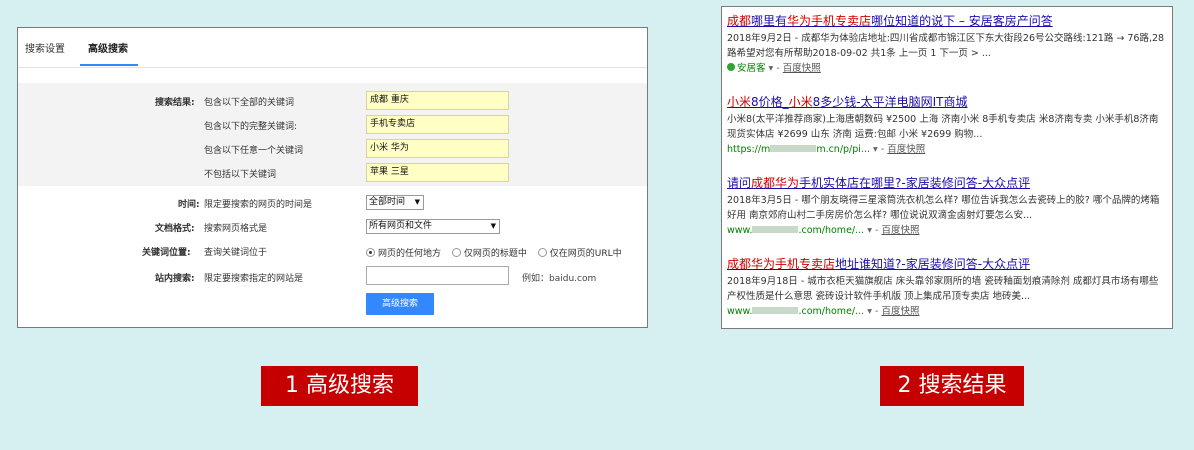  I want to click on site-search-label: 站内搜索:, so click(175, 279).